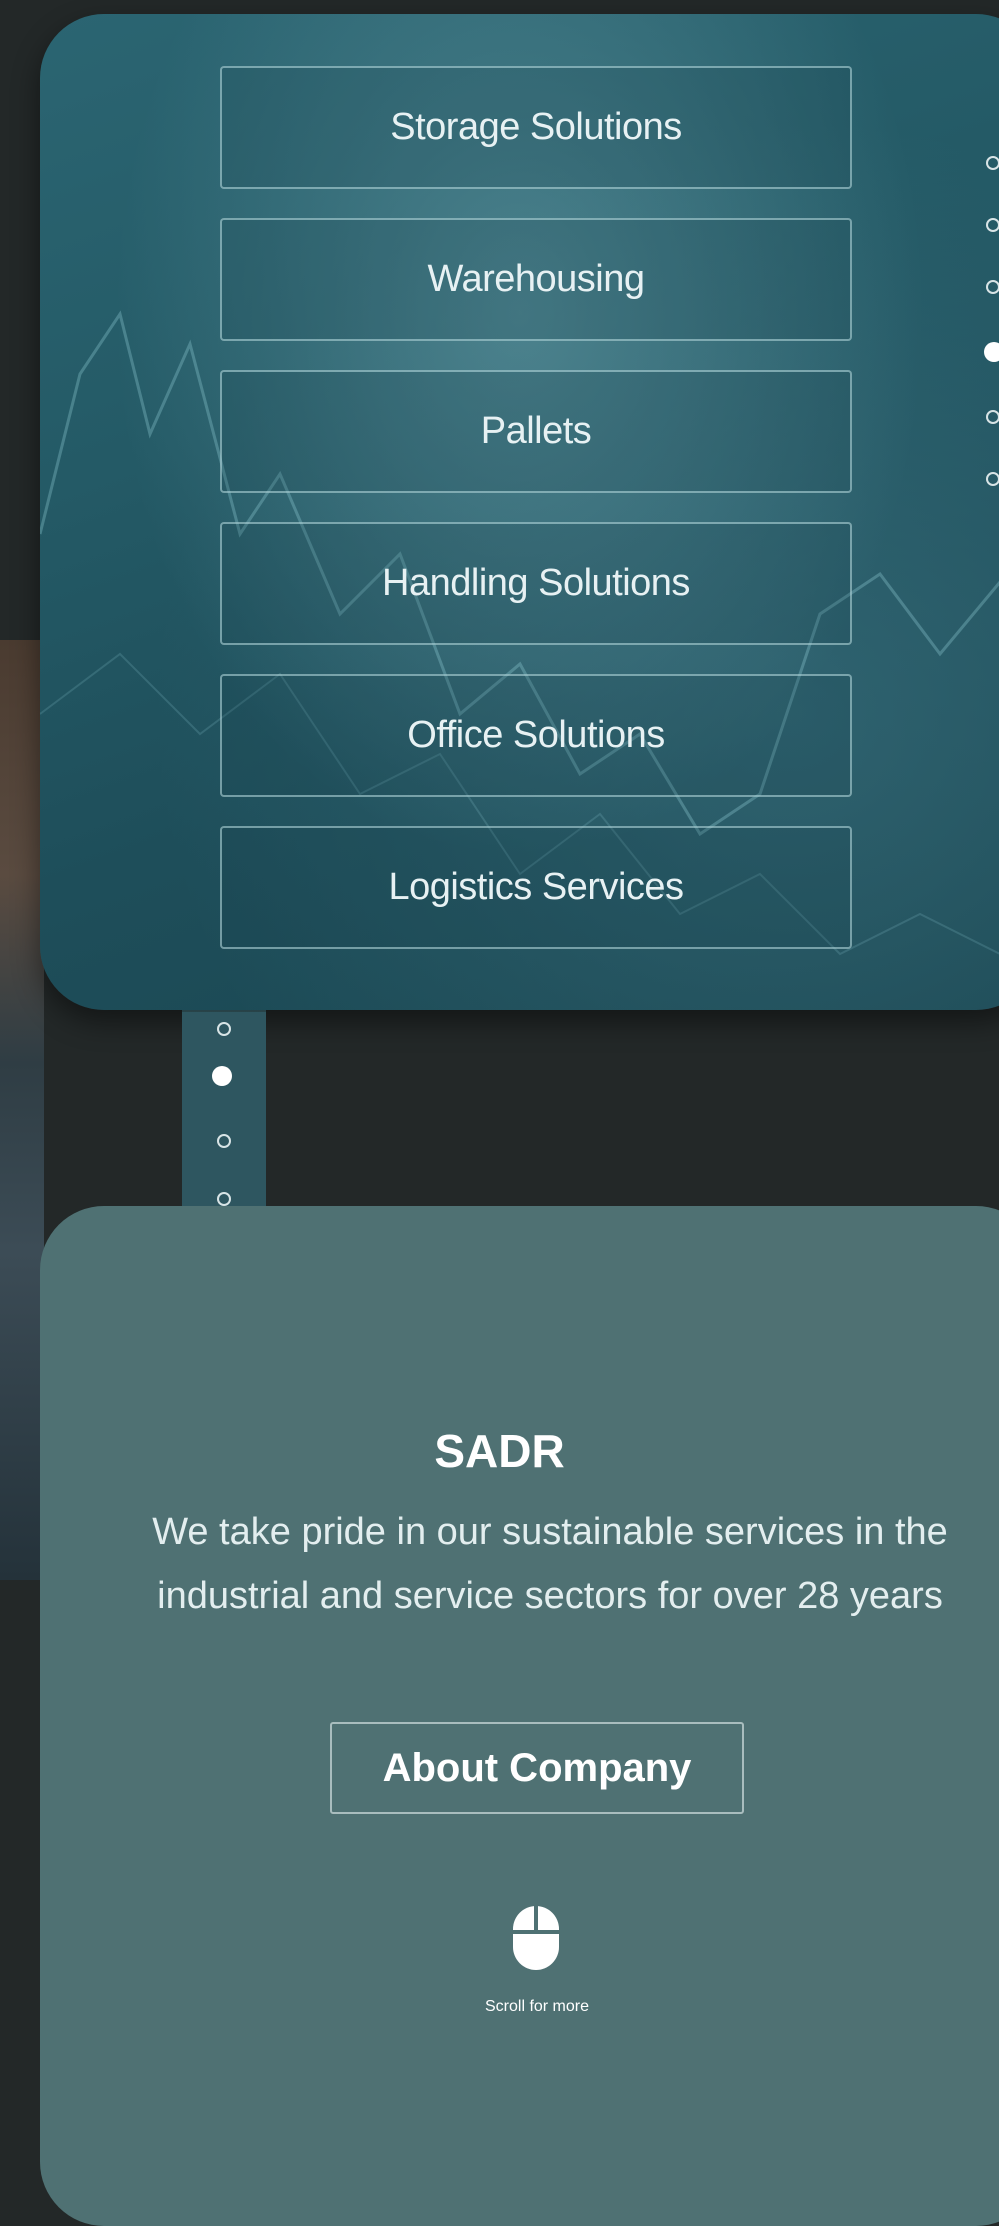  I want to click on menu-item-handling-solutions: Handling Solutions, so click(536, 583).